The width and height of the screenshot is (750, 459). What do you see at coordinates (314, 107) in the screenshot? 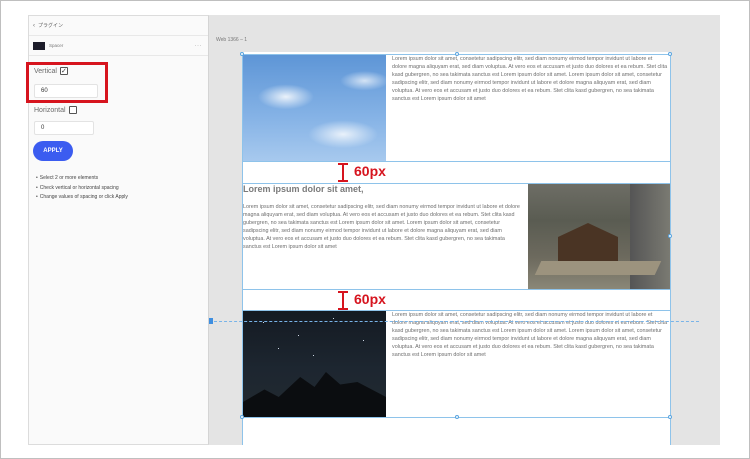
I see `sky-image` at bounding box center [314, 107].